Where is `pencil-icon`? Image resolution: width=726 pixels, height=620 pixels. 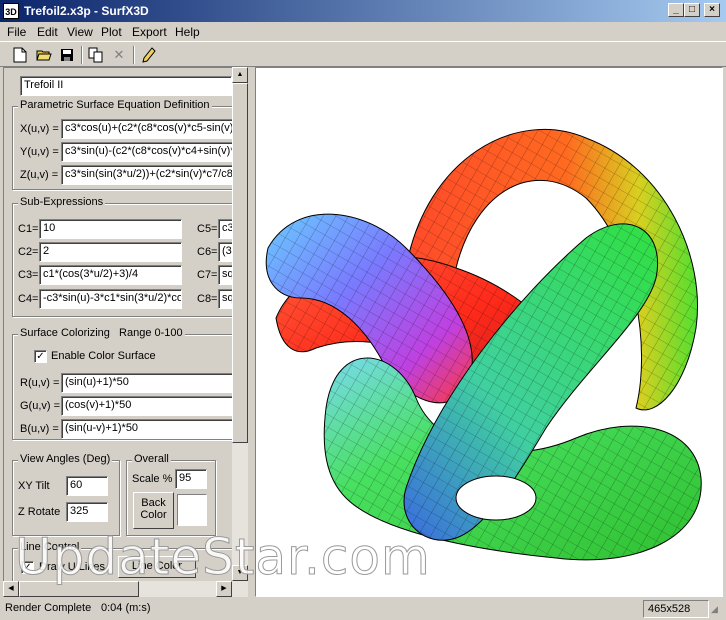 pencil-icon is located at coordinates (149, 55).